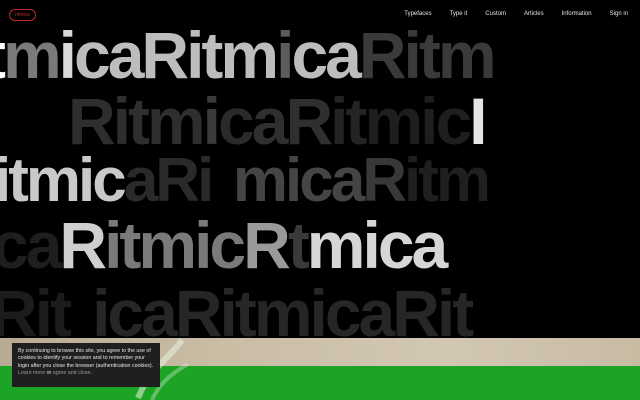 The image size is (640, 400). Describe the element at coordinates (32, 55) in the screenshot. I see `hero-letter-group: m` at that location.